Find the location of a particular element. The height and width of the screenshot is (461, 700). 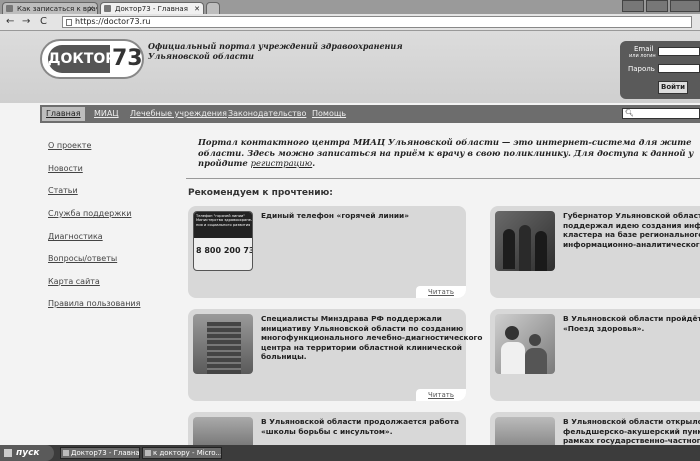

sidebar-item-support: Служба поддержки is located at coordinates (89, 213).